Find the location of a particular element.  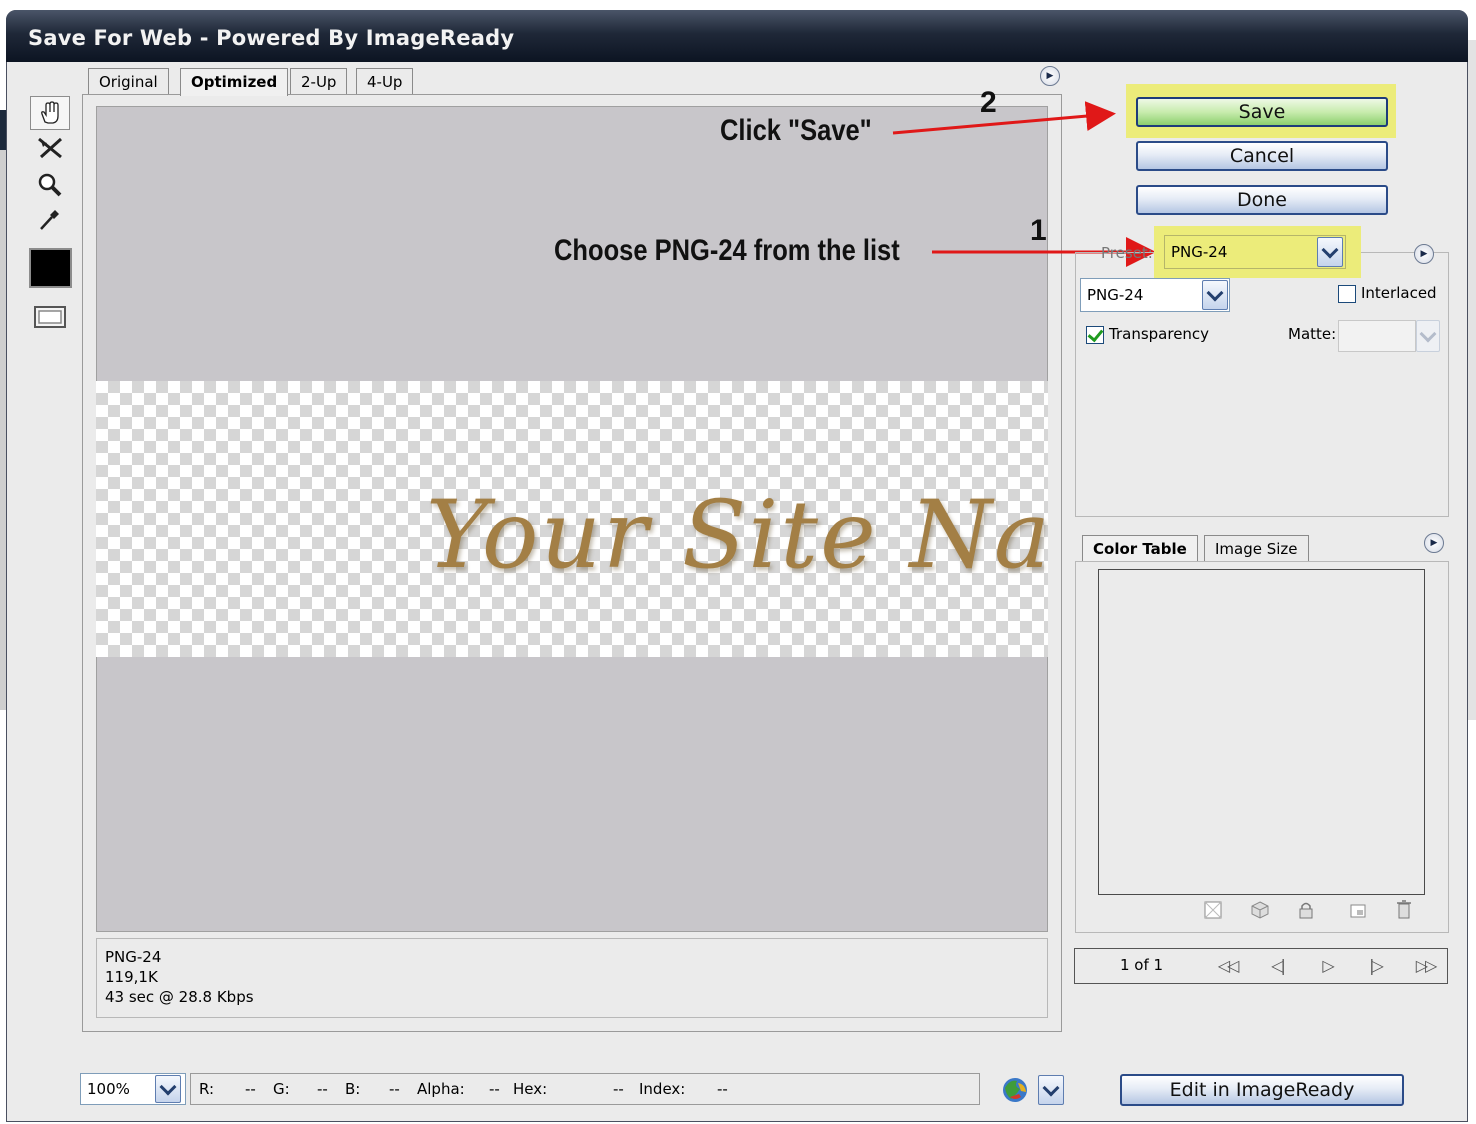

preset-label: Preset: is located at coordinates (1127, 253).